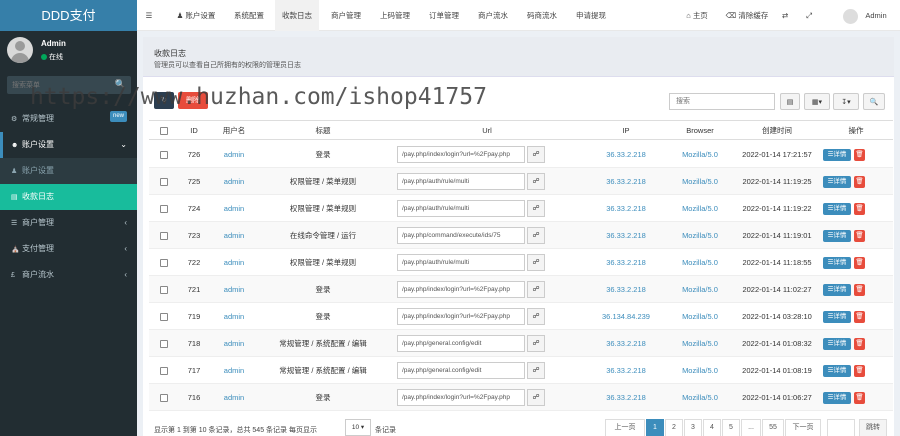  Describe the element at coordinates (591, 15) in the screenshot. I see `tab-withdraw: 申请提现` at that location.